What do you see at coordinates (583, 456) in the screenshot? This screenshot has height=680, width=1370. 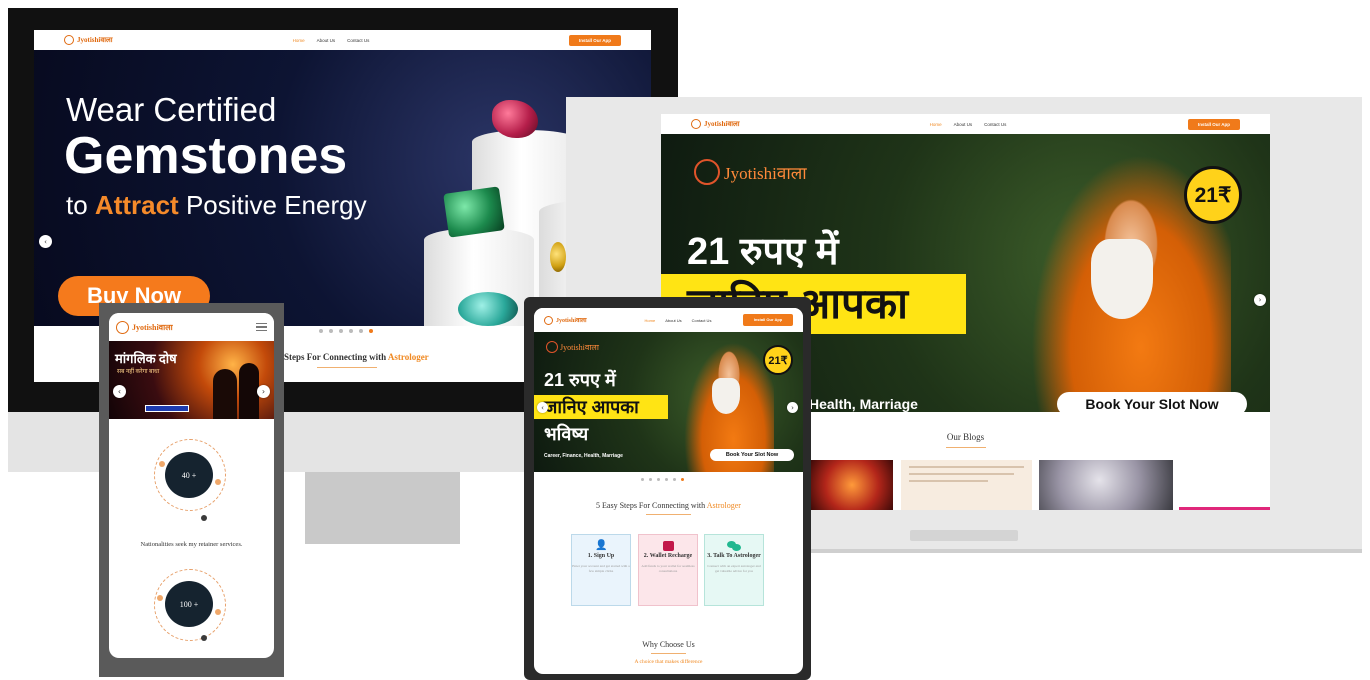 I see `hero-tags: Career, Finance, Health, Marriage` at bounding box center [583, 456].